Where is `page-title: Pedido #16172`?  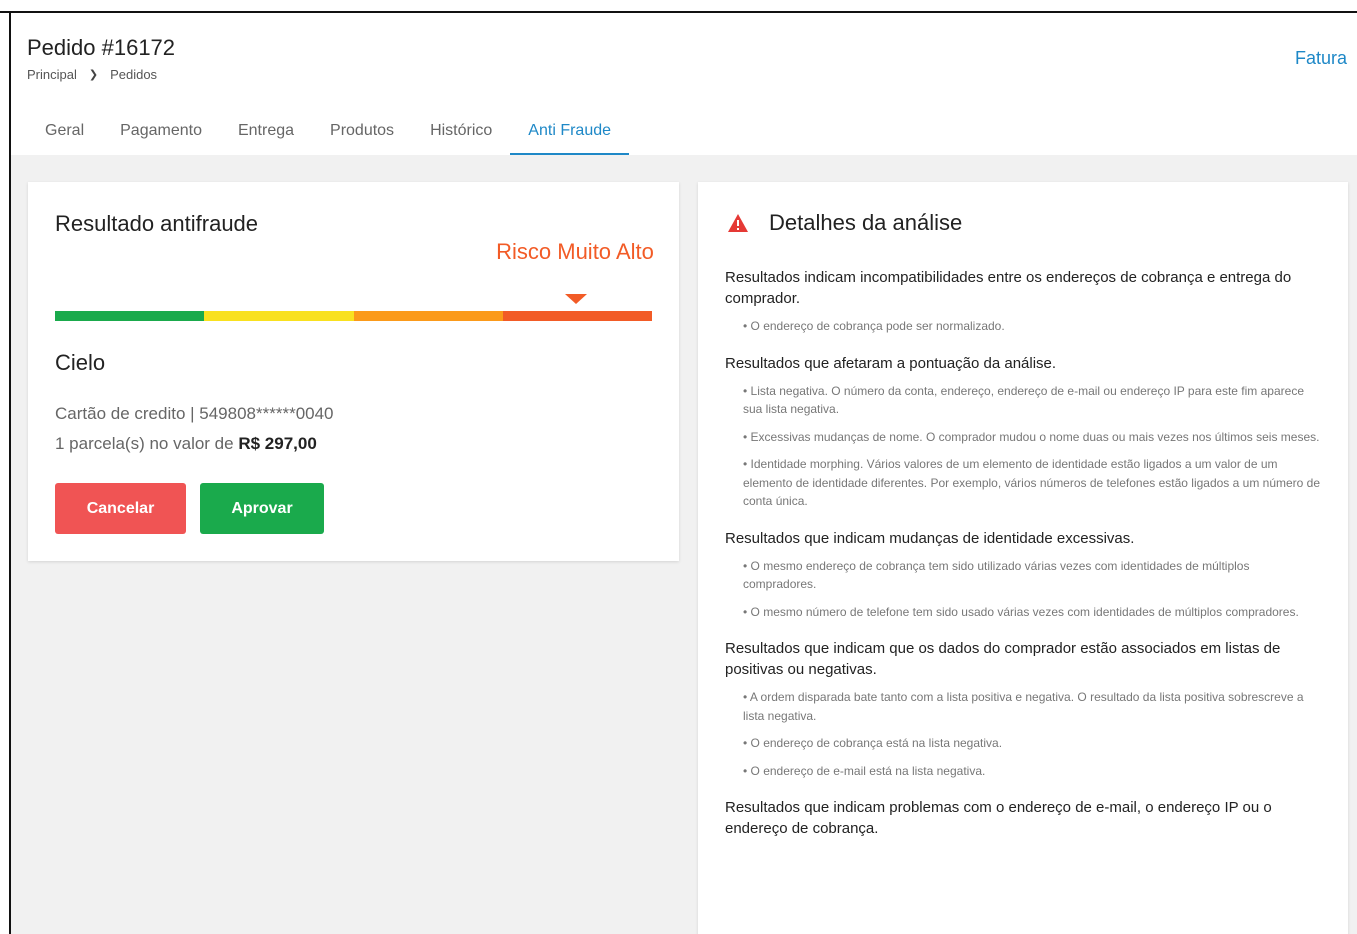 page-title: Pedido #16172 is located at coordinates (101, 47).